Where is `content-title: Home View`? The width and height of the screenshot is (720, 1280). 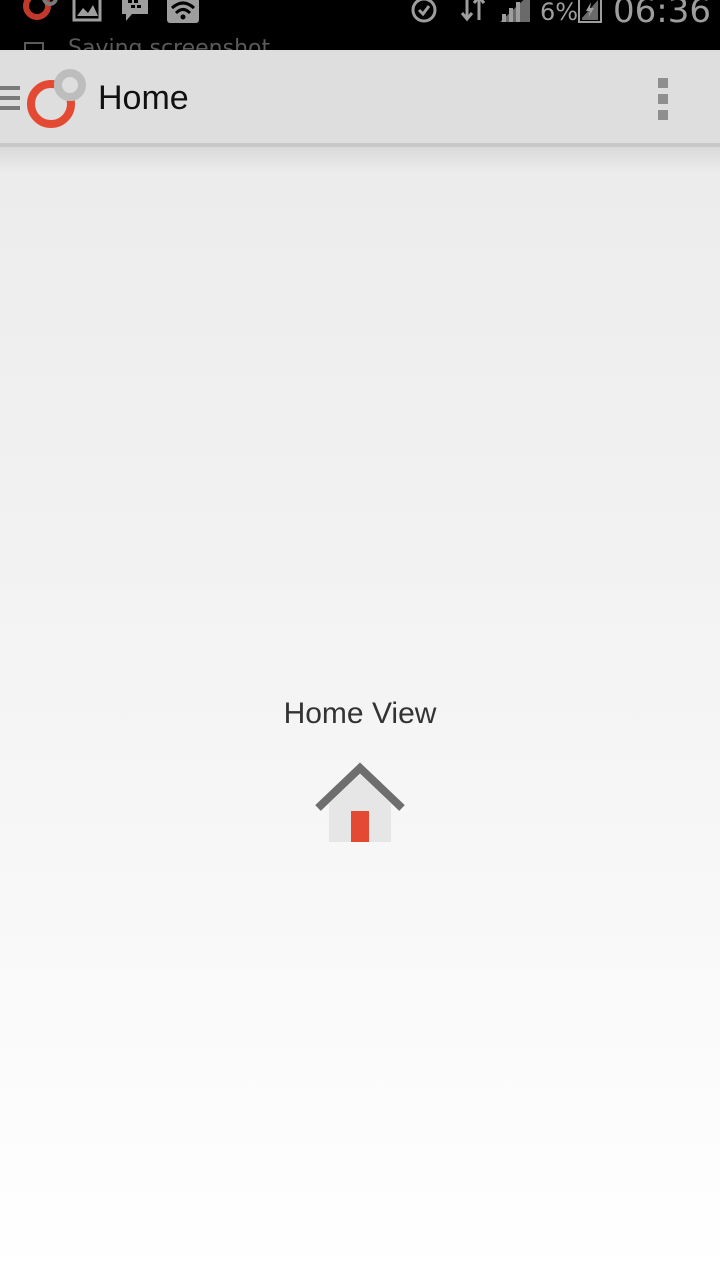 content-title: Home View is located at coordinates (360, 713).